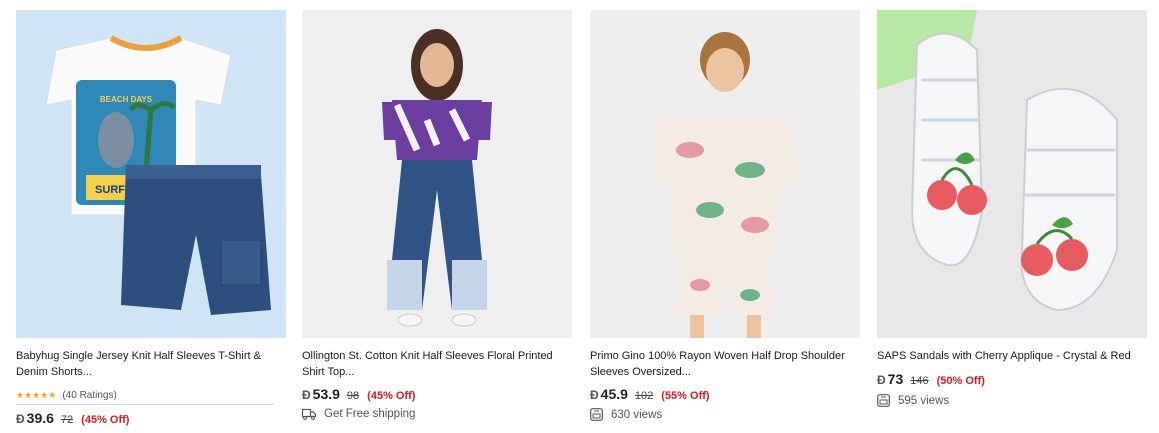  I want to click on shipping-info: Get Free shipping, so click(358, 414).